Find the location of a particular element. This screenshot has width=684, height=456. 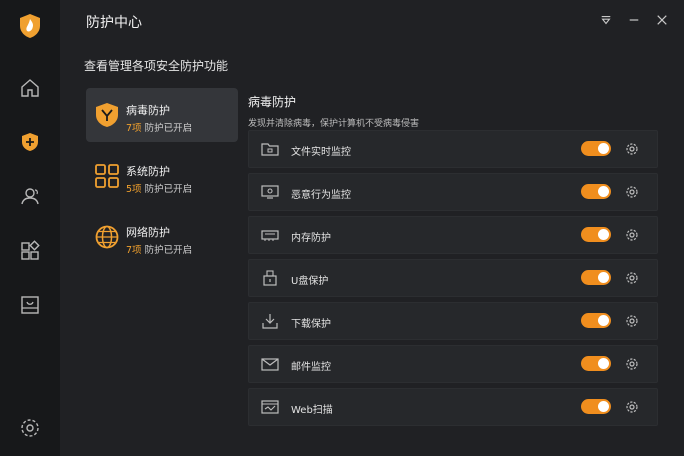

category-status: 5项 防护已开启 is located at coordinates (159, 189).